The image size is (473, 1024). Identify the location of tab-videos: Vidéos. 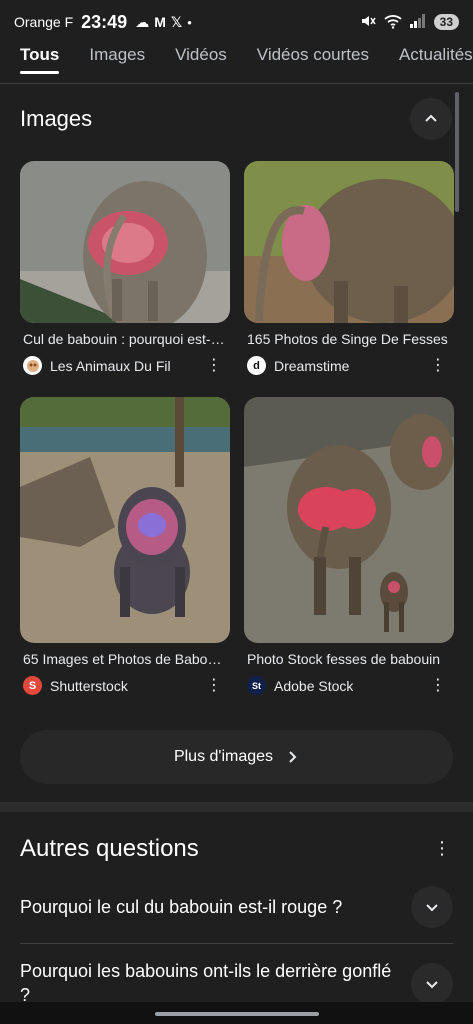
(201, 59).